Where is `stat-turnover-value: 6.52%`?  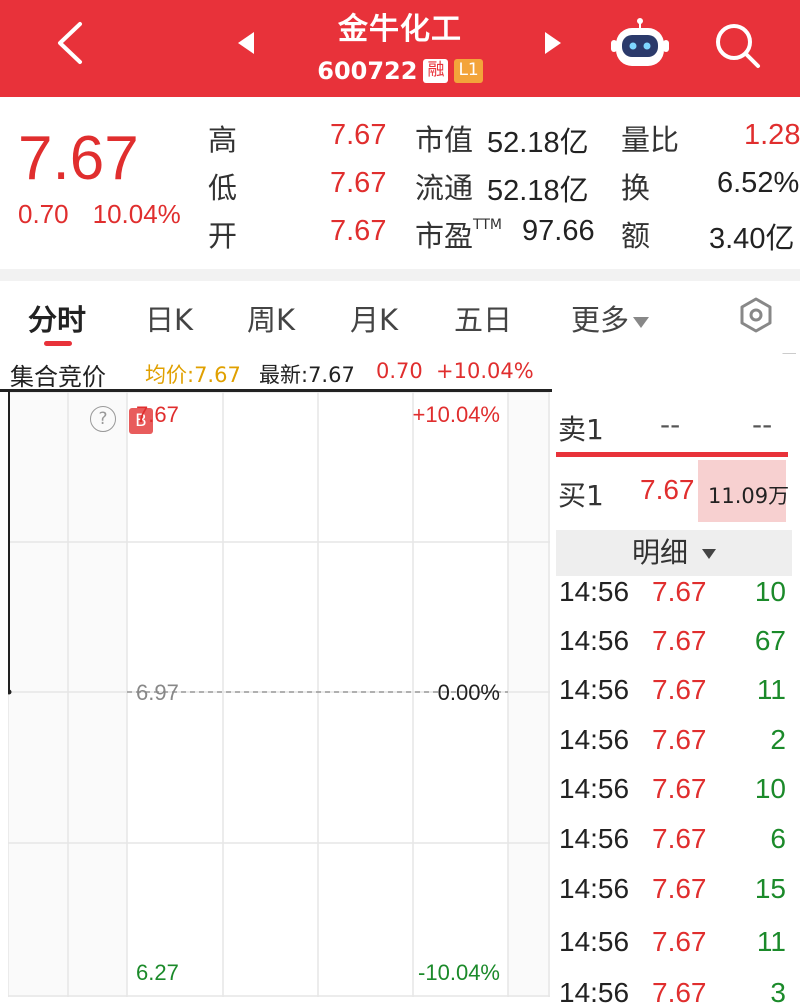
stat-turnover-value: 6.52% is located at coordinates (758, 183).